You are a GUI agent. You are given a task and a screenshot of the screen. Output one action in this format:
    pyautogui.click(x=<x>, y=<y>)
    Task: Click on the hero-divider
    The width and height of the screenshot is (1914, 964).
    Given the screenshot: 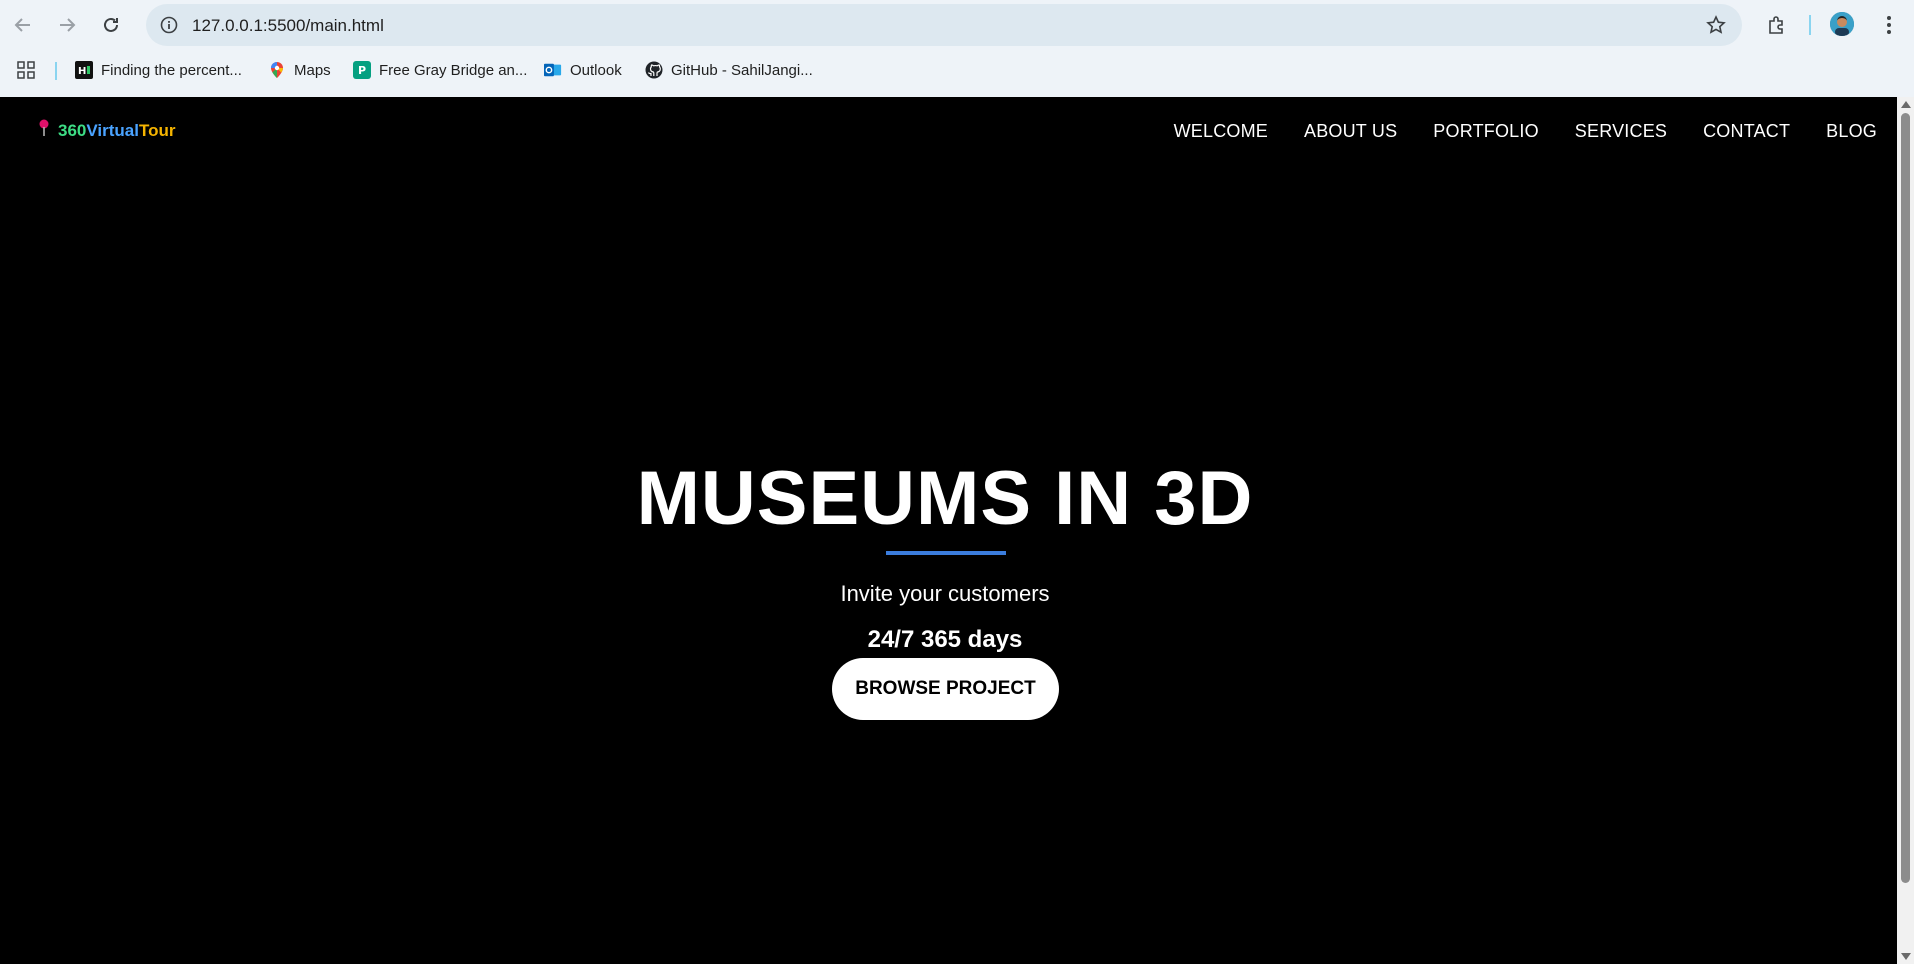 What is the action you would take?
    pyautogui.click(x=946, y=553)
    